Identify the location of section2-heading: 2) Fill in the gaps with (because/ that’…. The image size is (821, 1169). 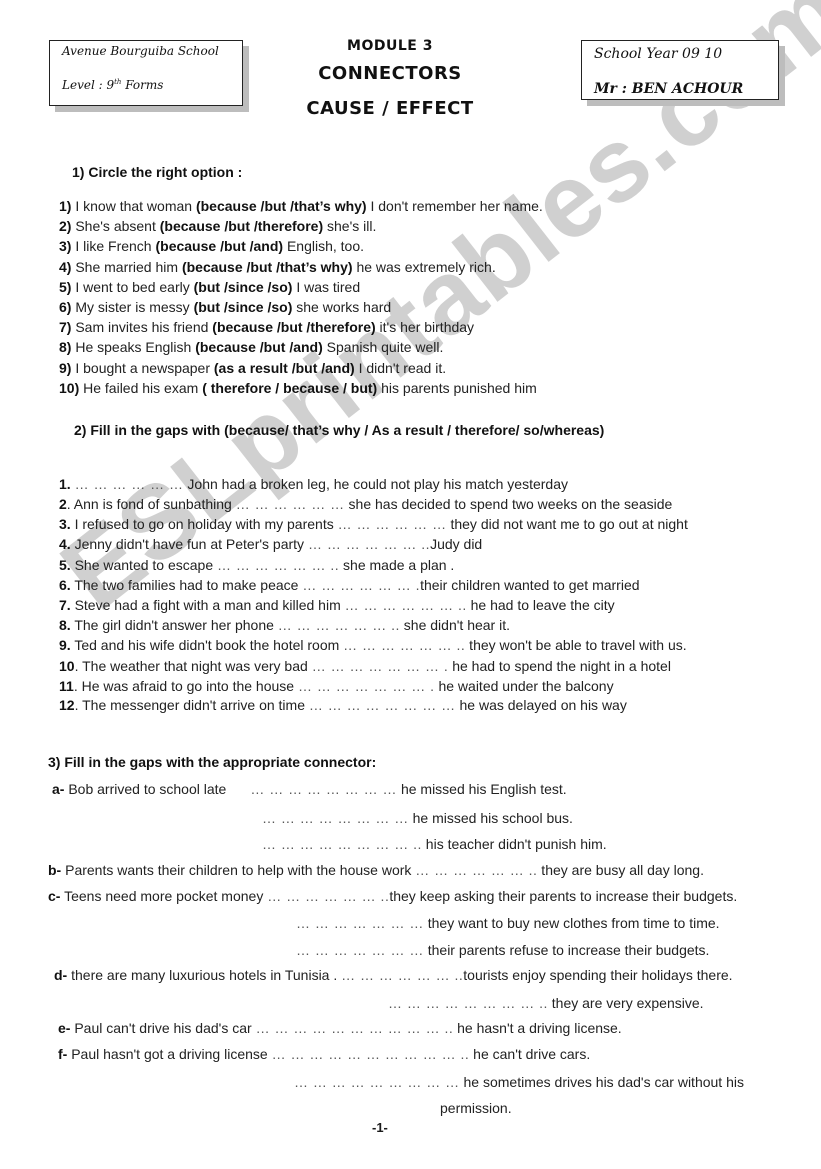
(339, 430).